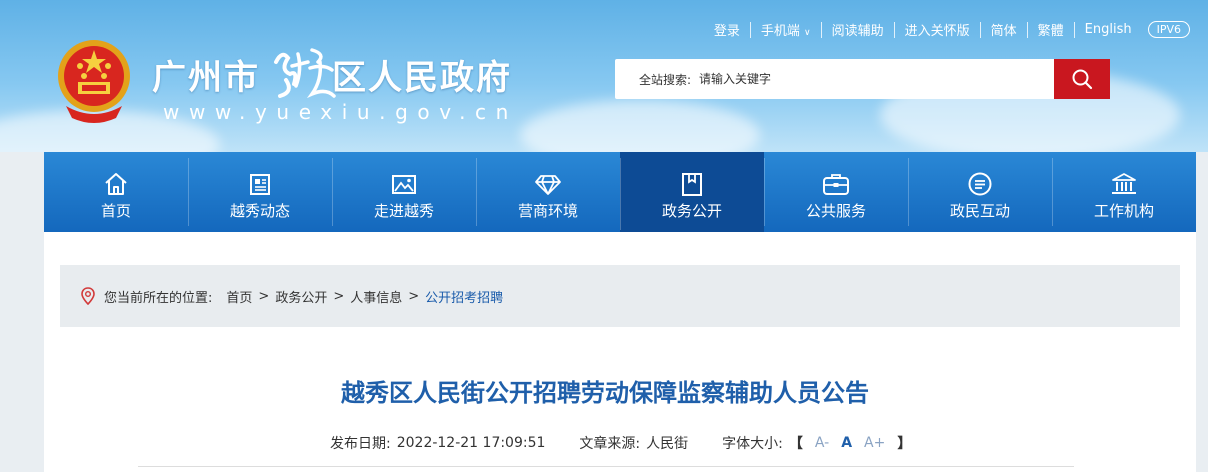 The image size is (1208, 472). I want to click on search-input, so click(879, 79).